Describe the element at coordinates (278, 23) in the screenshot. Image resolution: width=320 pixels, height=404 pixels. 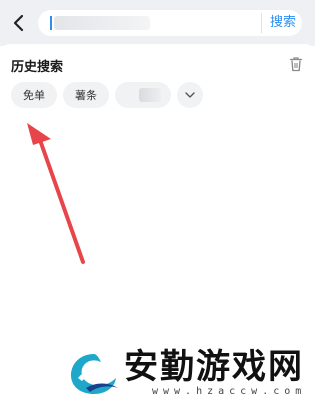
I see `search-button: 搜索` at that location.